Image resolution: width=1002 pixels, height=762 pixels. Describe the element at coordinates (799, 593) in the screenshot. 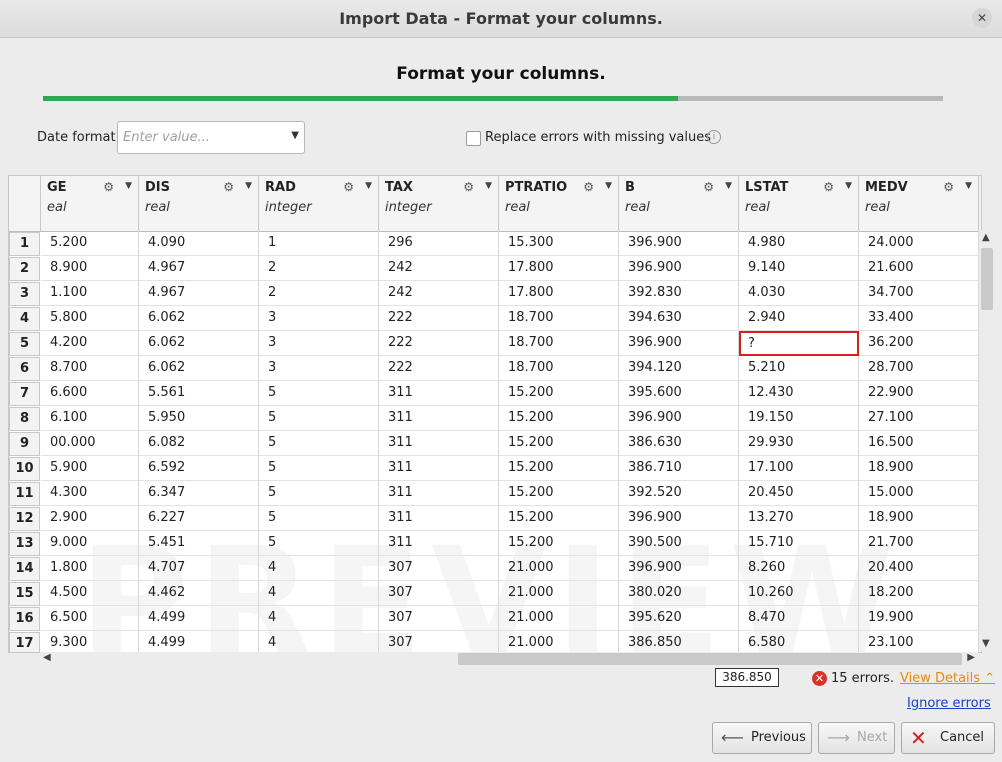

I see `table-cell: 10.260` at that location.